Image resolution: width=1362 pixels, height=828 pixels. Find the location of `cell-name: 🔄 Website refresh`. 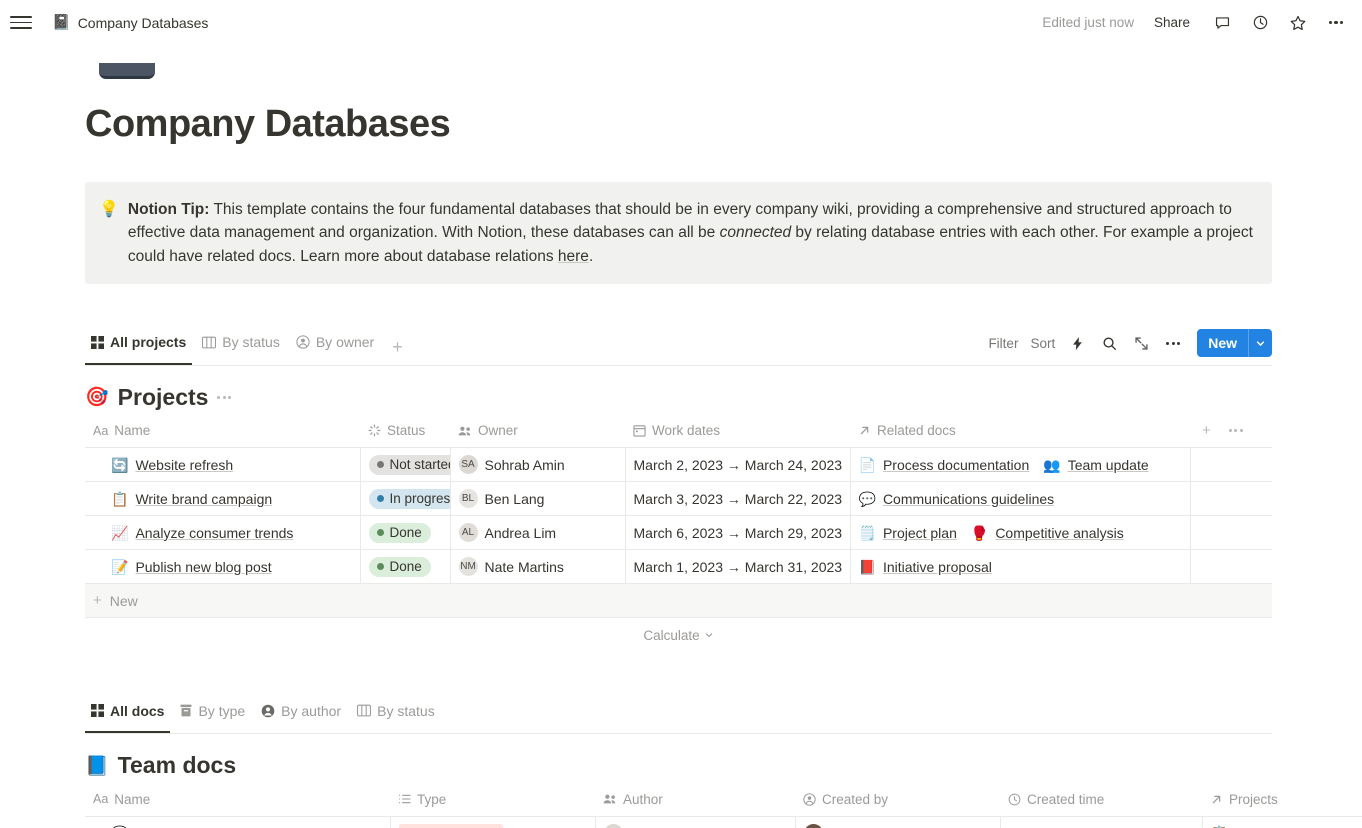

cell-name: 🔄 Website refresh is located at coordinates (223, 465).